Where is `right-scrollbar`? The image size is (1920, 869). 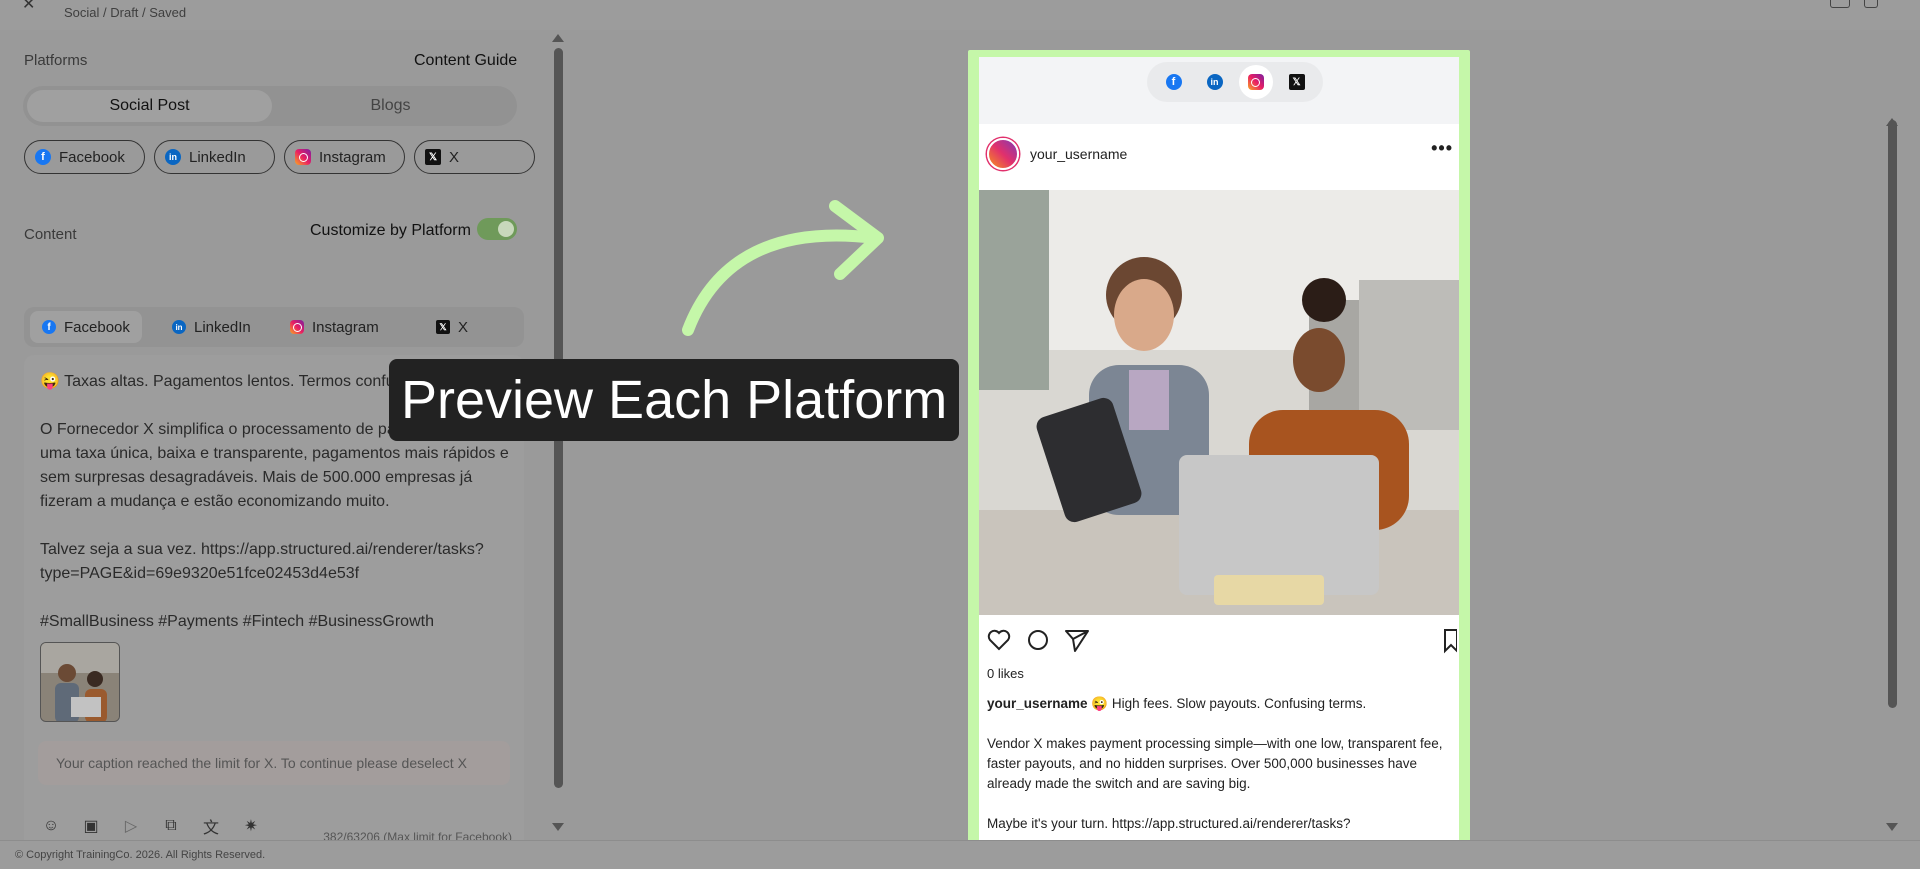
right-scrollbar is located at coordinates (1892, 414).